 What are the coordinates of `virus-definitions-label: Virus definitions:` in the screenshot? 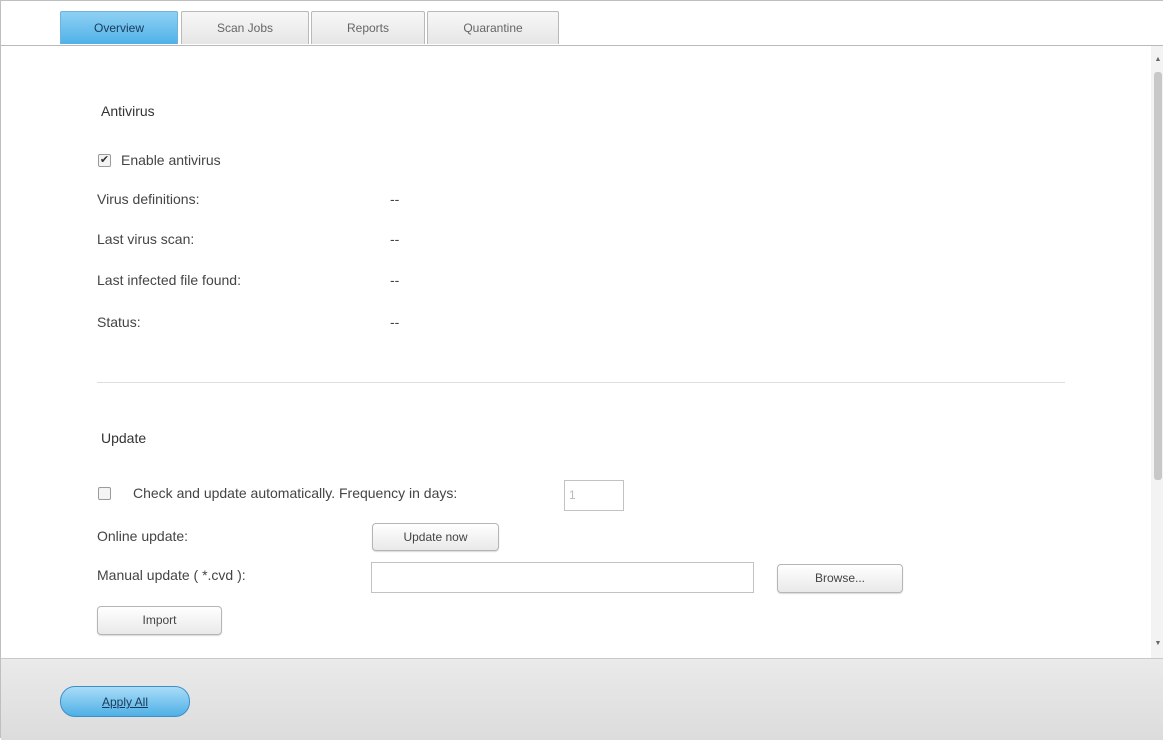 It's located at (148, 199).